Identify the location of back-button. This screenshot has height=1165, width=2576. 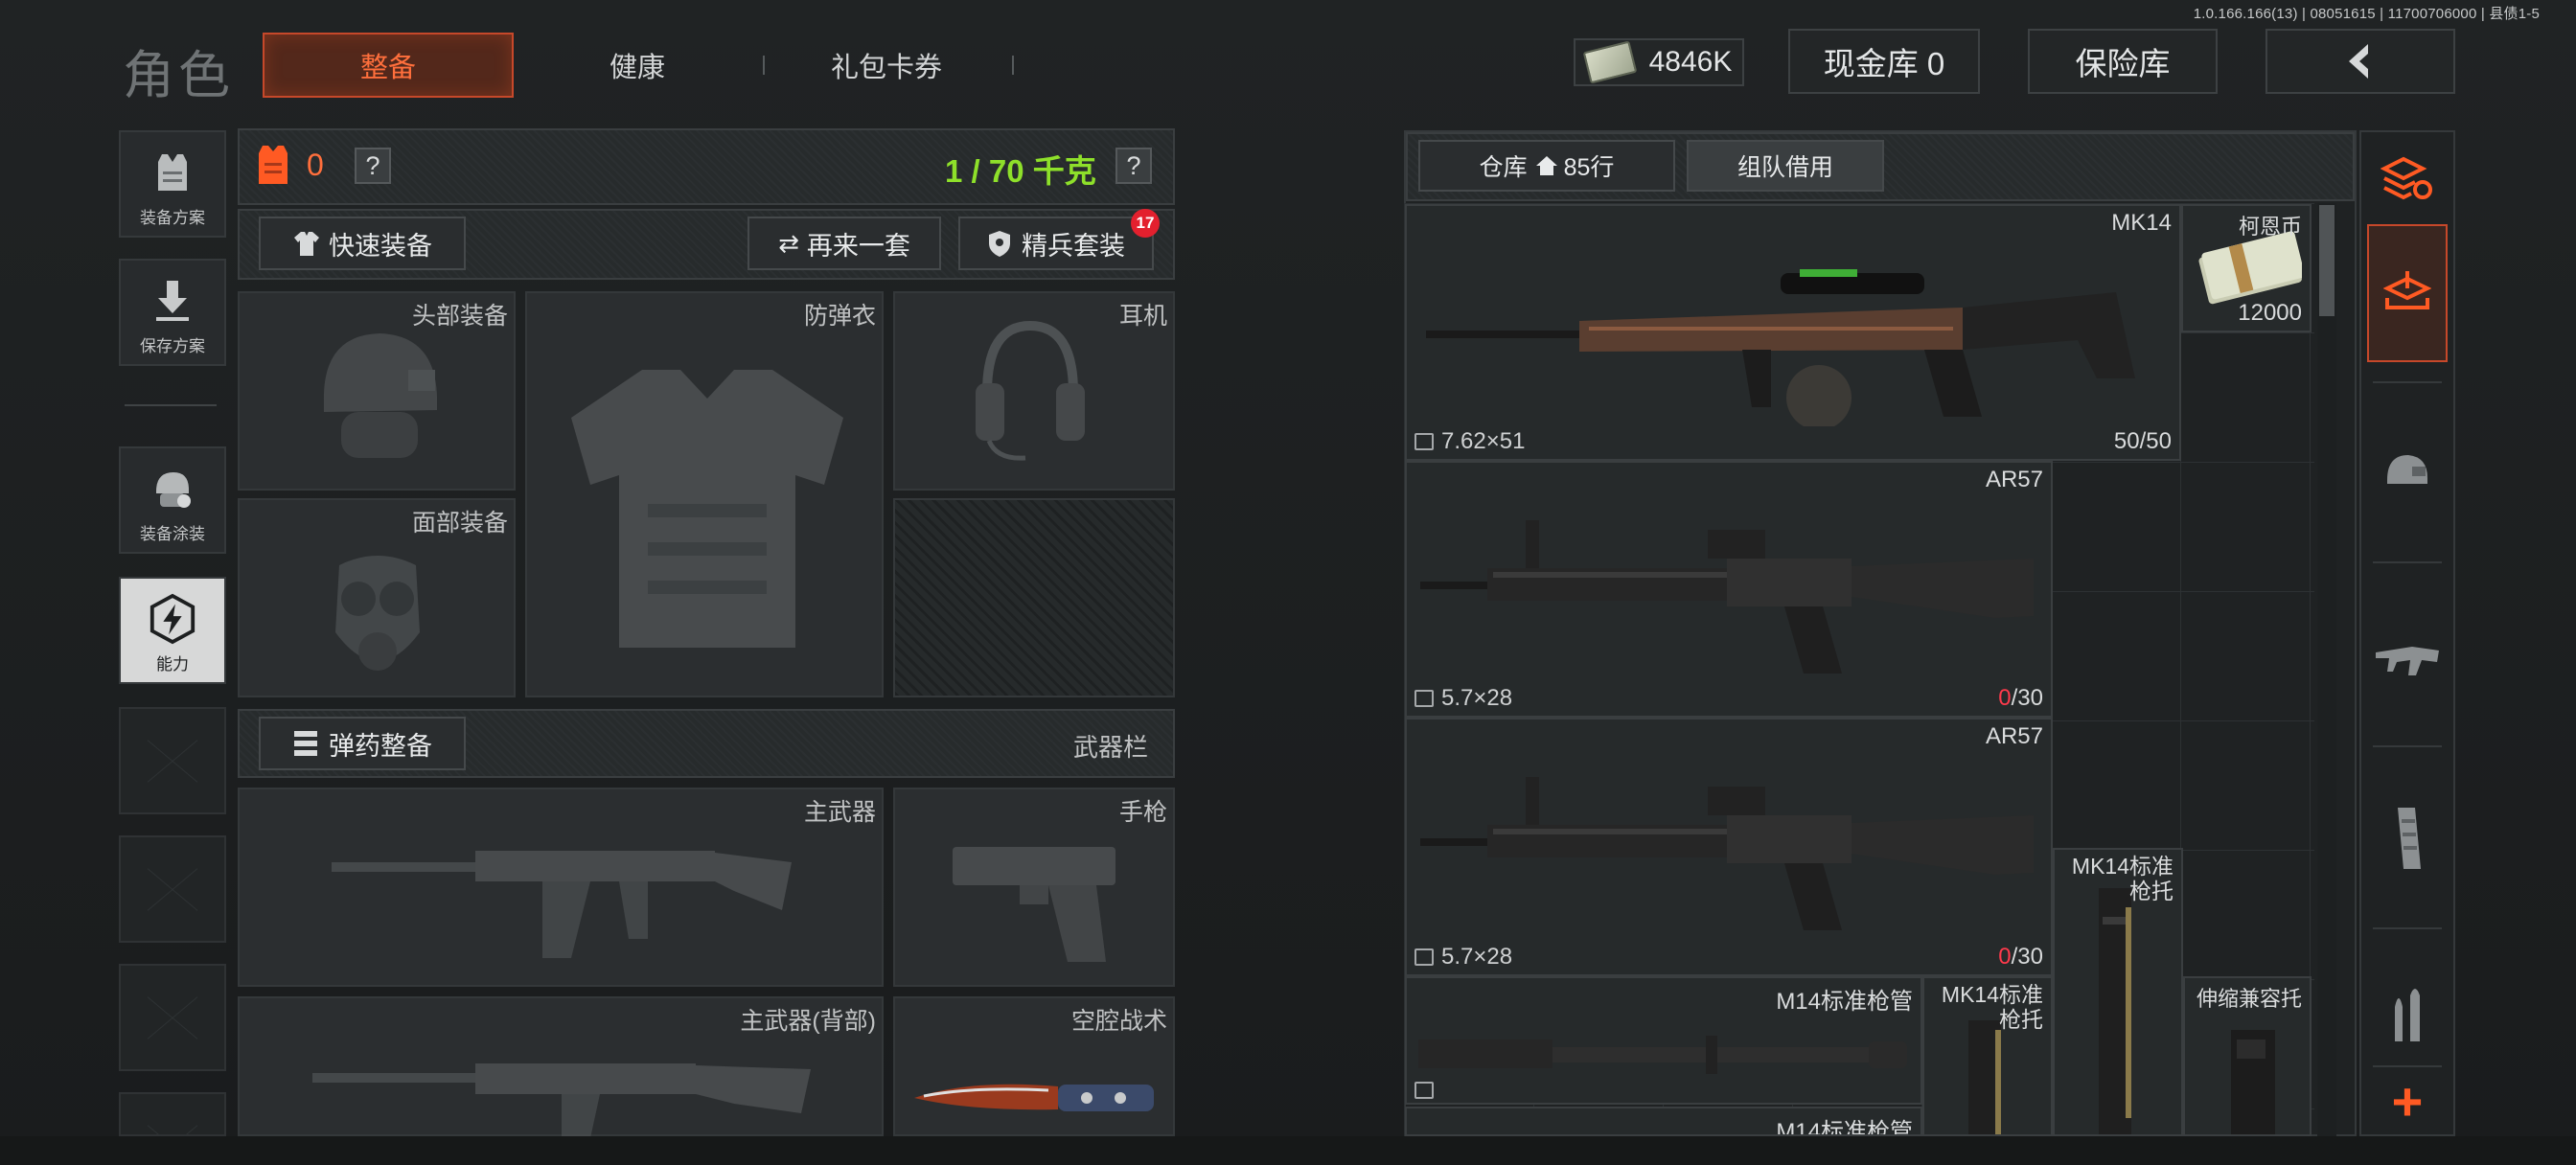
(2360, 61).